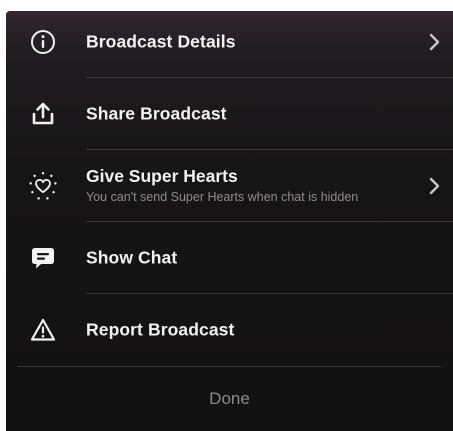 The width and height of the screenshot is (453, 431). Describe the element at coordinates (43, 258) in the screenshot. I see `chat-bubble-icon` at that location.